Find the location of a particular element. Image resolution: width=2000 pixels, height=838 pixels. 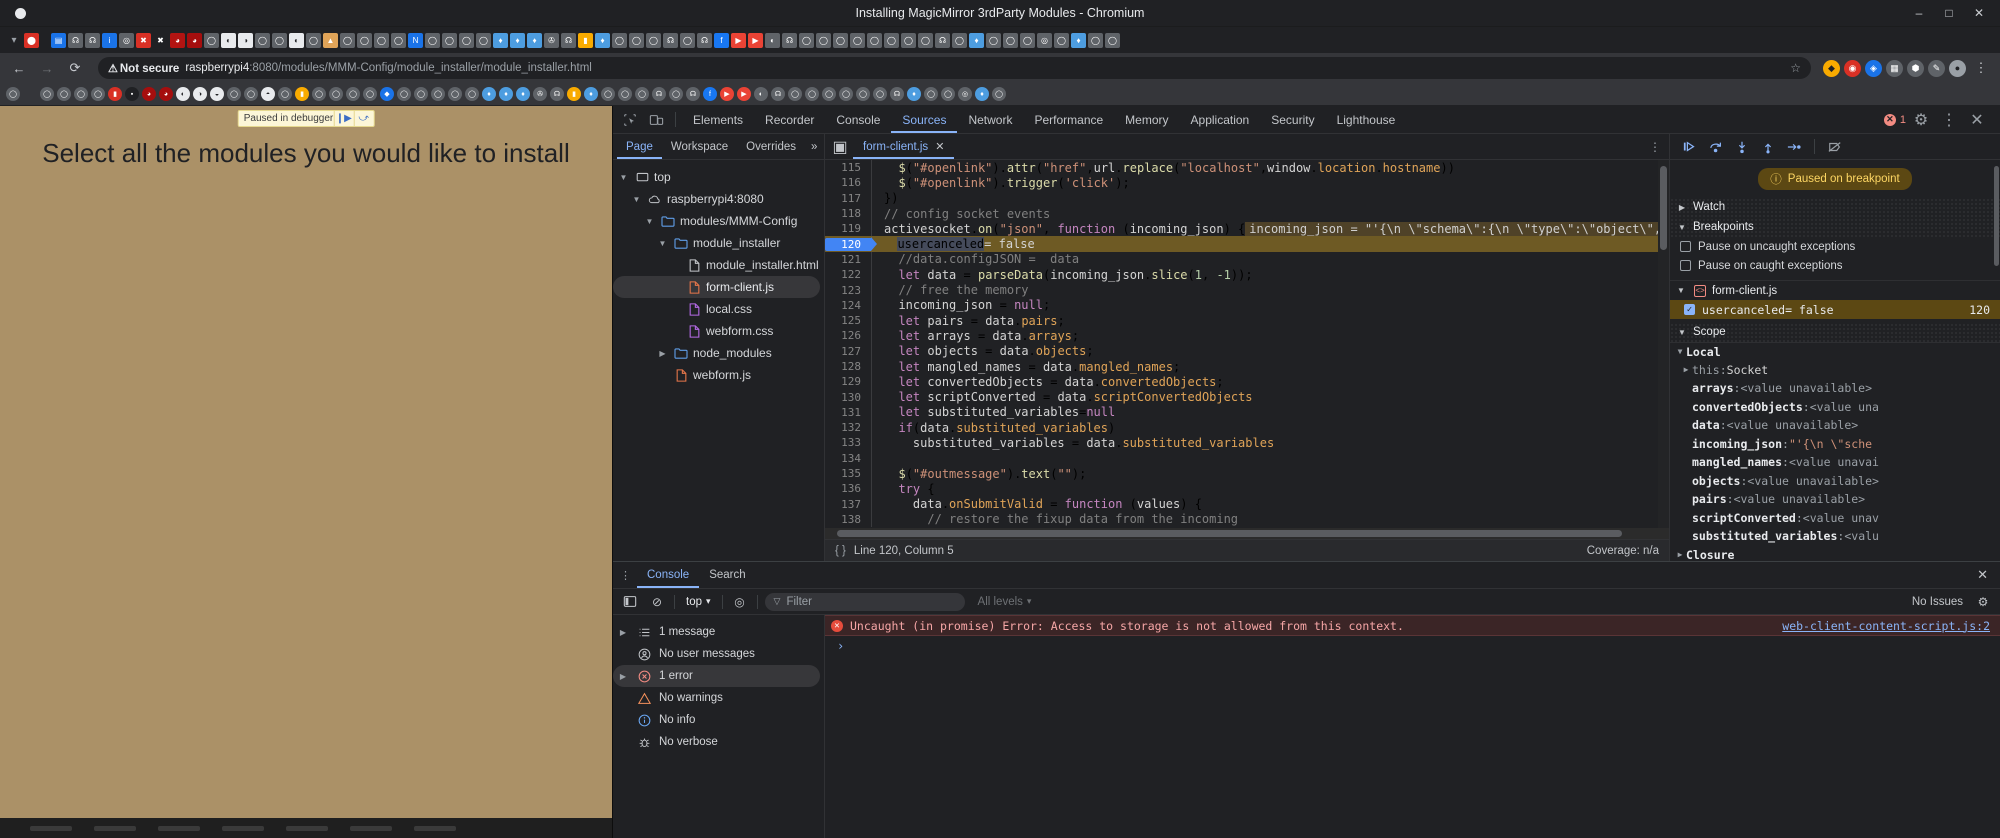

devtools-tab-network: Network is located at coordinates (990, 119).